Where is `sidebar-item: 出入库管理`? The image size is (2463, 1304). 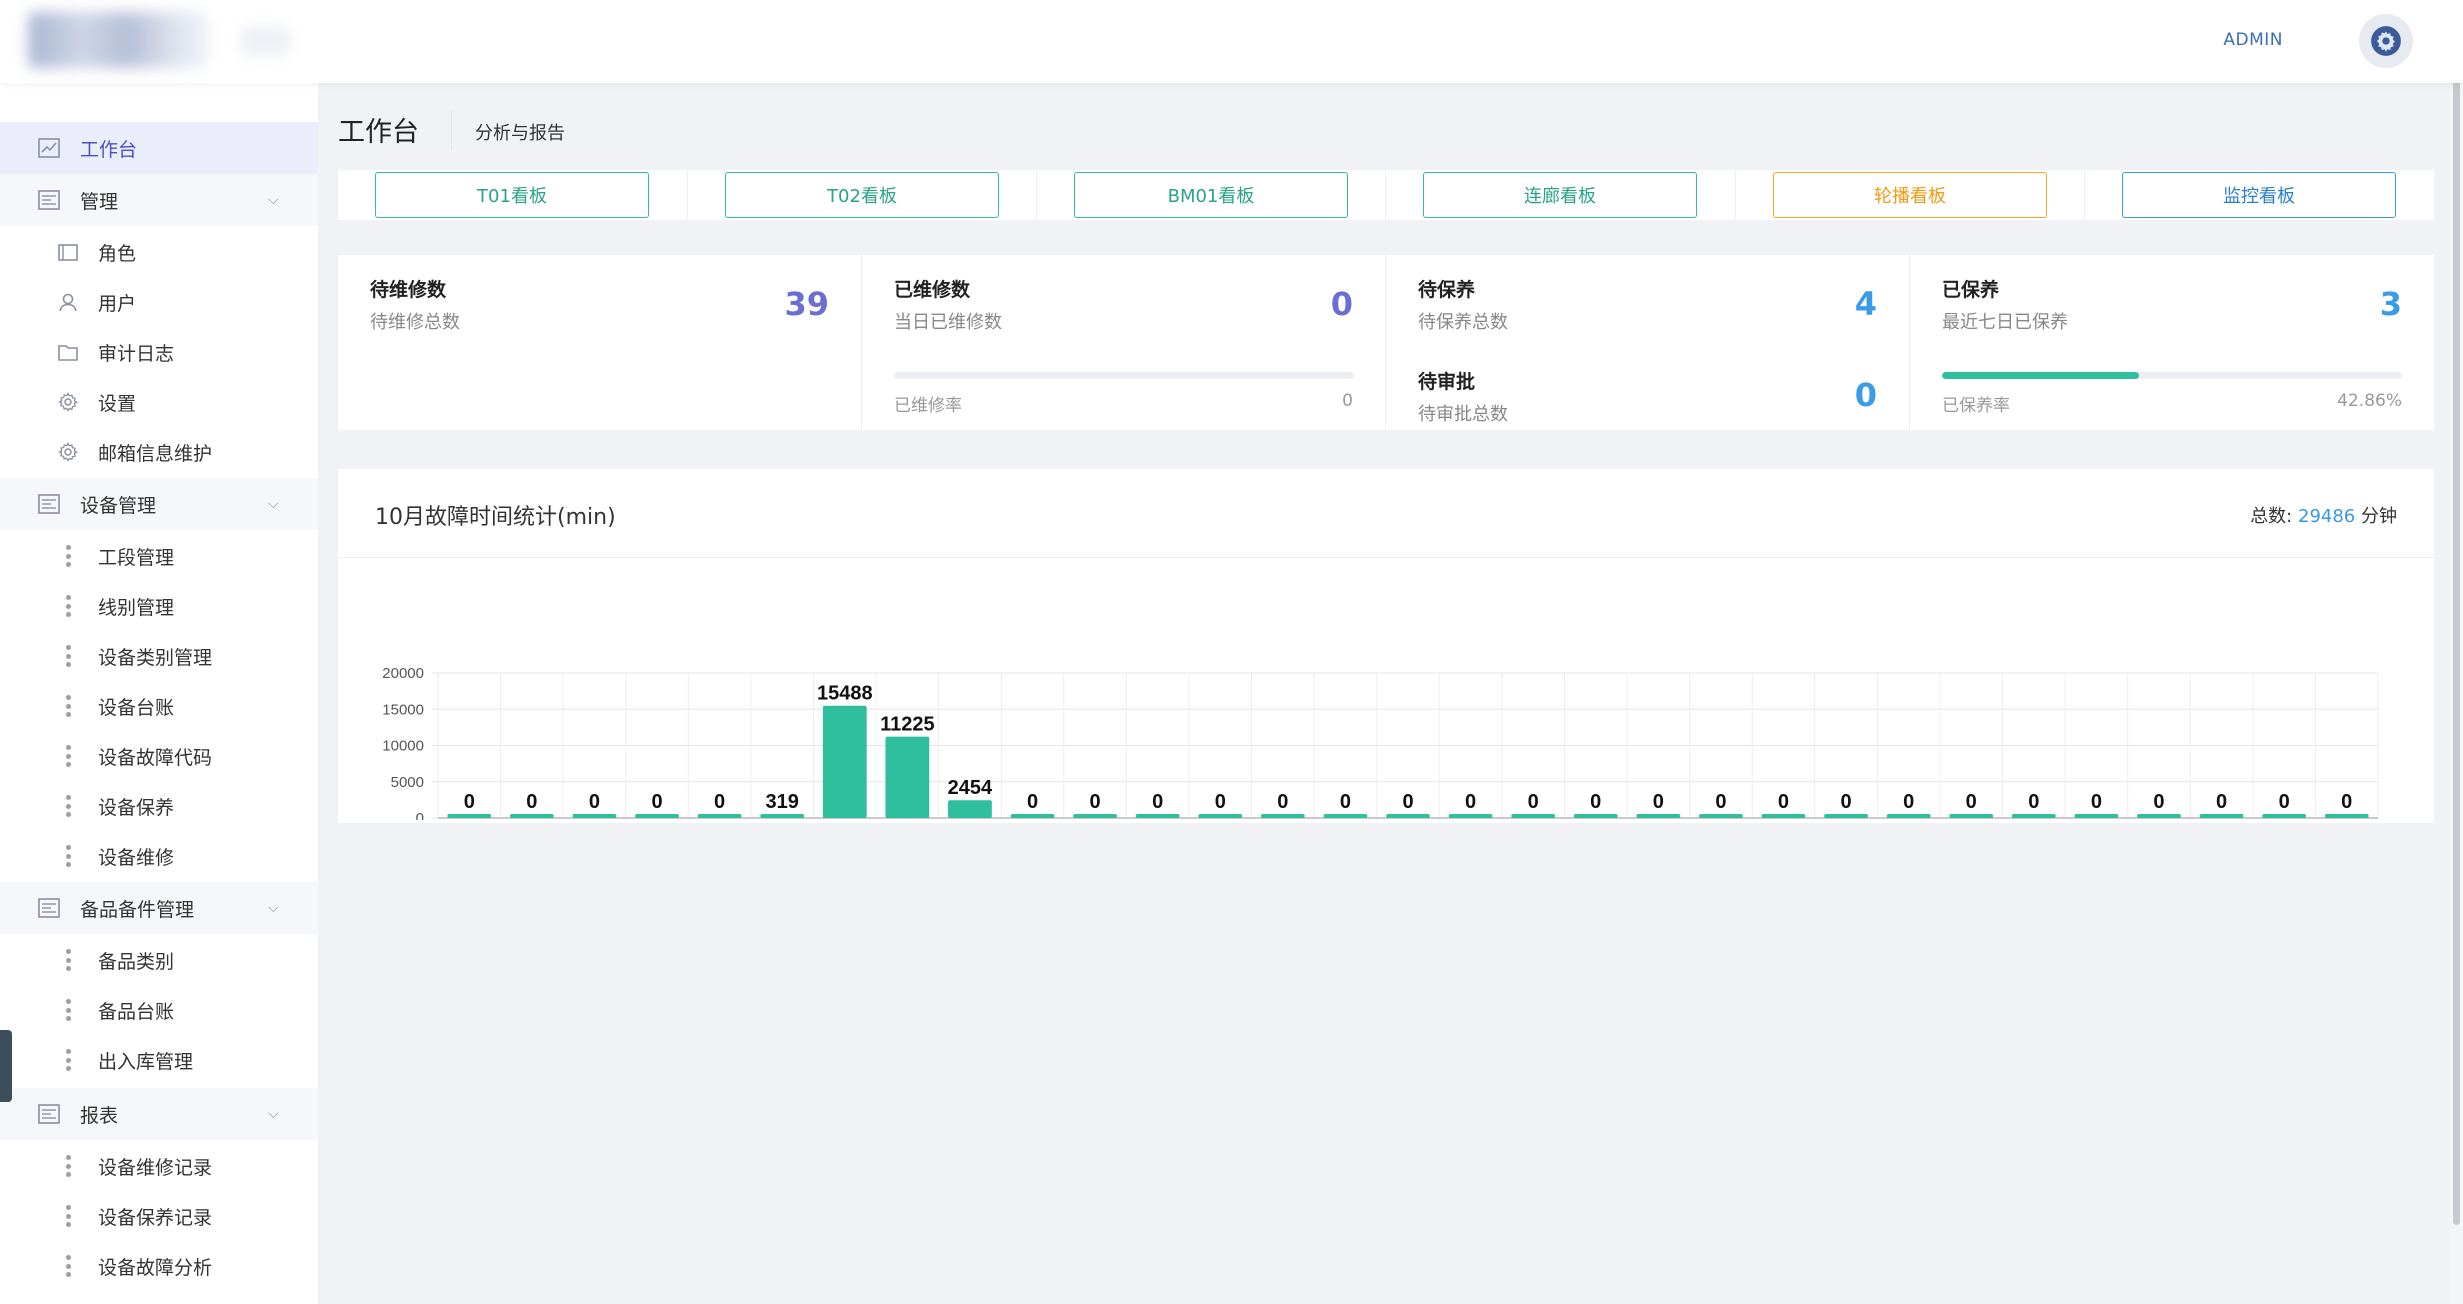 sidebar-item: 出入库管理 is located at coordinates (159, 1060).